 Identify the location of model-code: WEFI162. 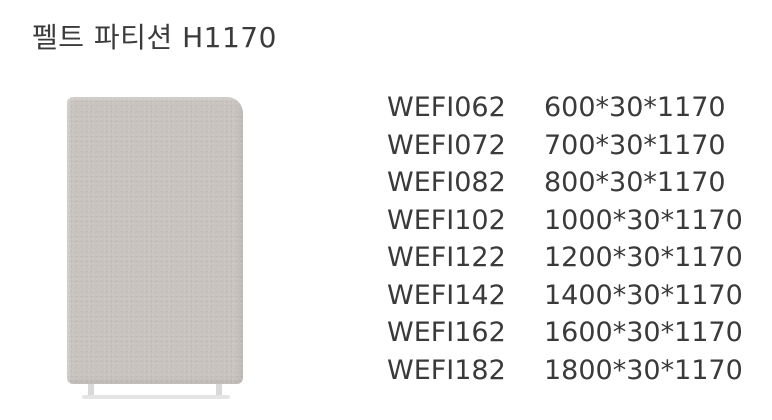
(446, 332).